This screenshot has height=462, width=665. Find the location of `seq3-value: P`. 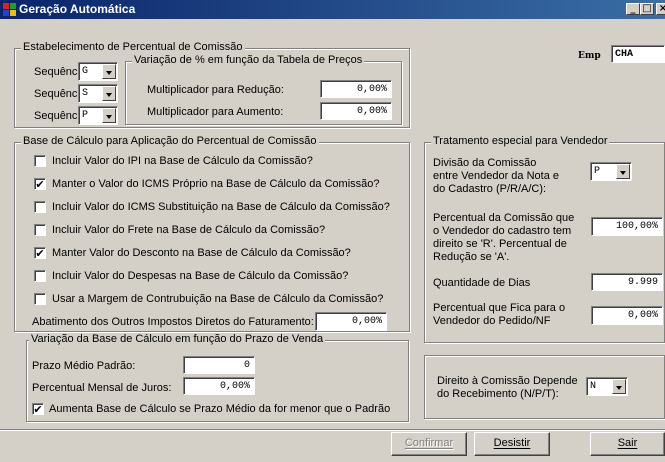

seq3-value: P is located at coordinates (85, 115).